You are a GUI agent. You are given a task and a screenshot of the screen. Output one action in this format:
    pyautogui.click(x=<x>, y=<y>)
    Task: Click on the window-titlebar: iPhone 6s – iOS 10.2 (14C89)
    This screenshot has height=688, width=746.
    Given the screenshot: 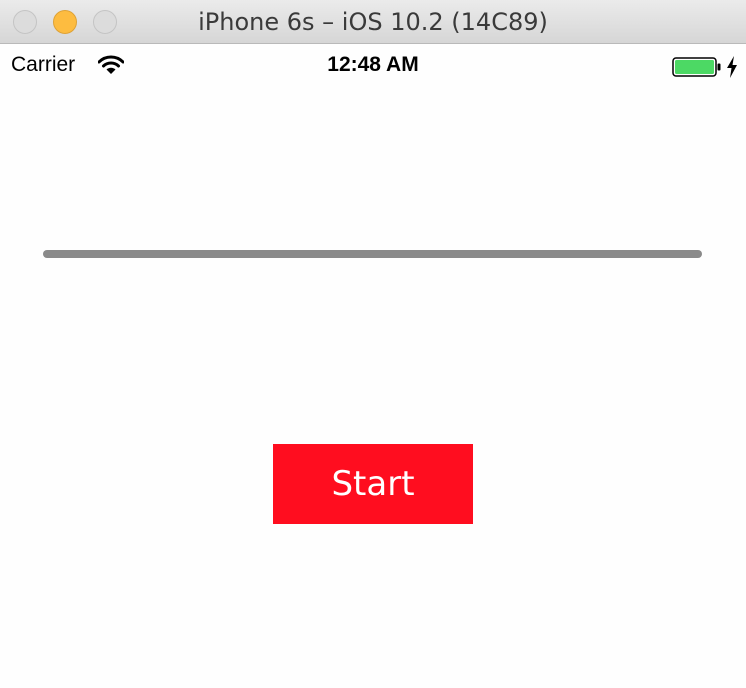 What is the action you would take?
    pyautogui.click(x=373, y=22)
    